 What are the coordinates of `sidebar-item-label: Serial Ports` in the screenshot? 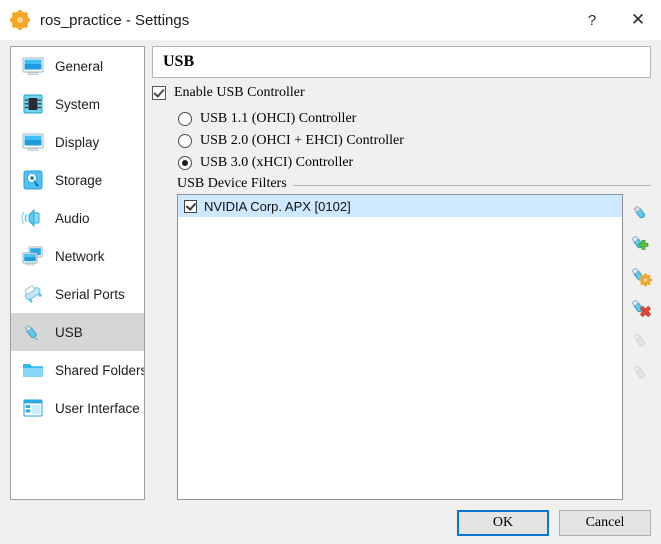 It's located at (90, 294).